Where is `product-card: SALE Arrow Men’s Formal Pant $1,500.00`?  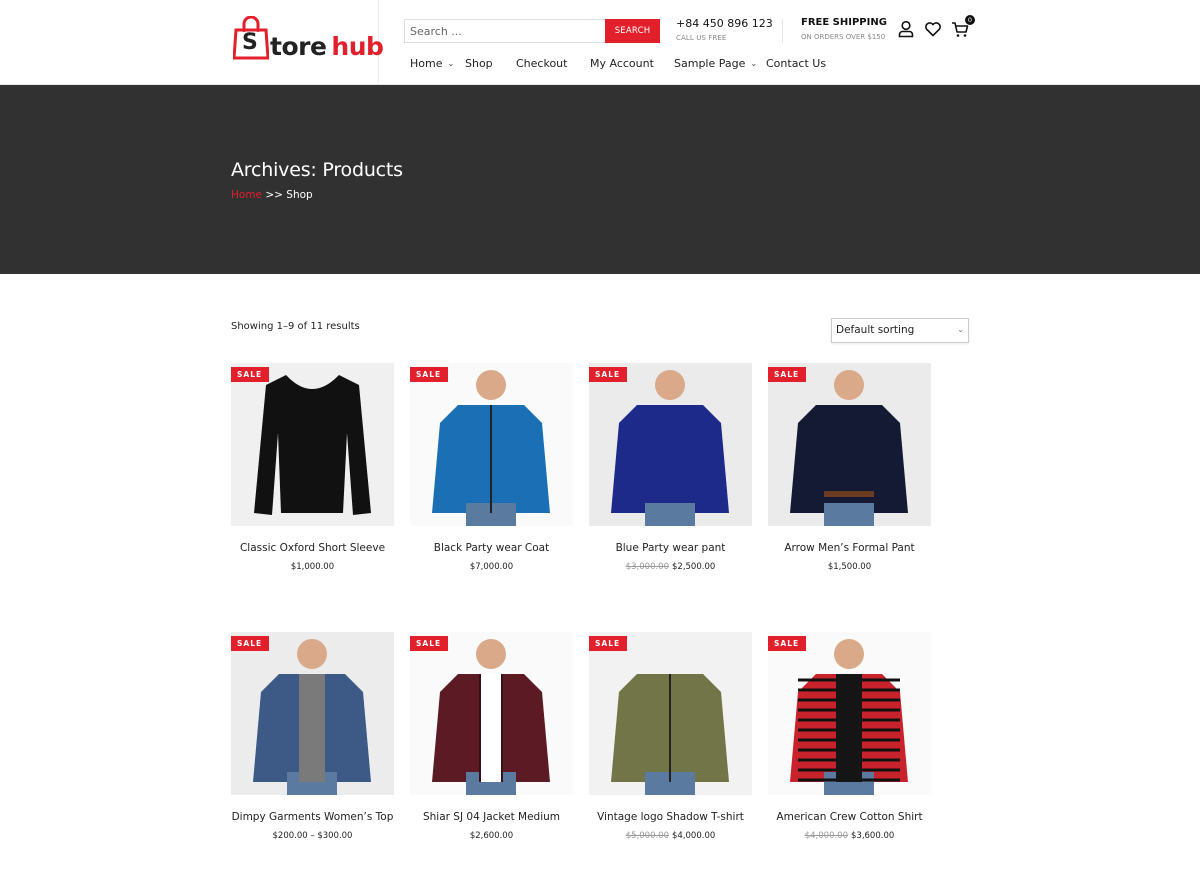 product-card: SALE Arrow Men’s Formal Pant $1,500.00 is located at coordinates (849, 467).